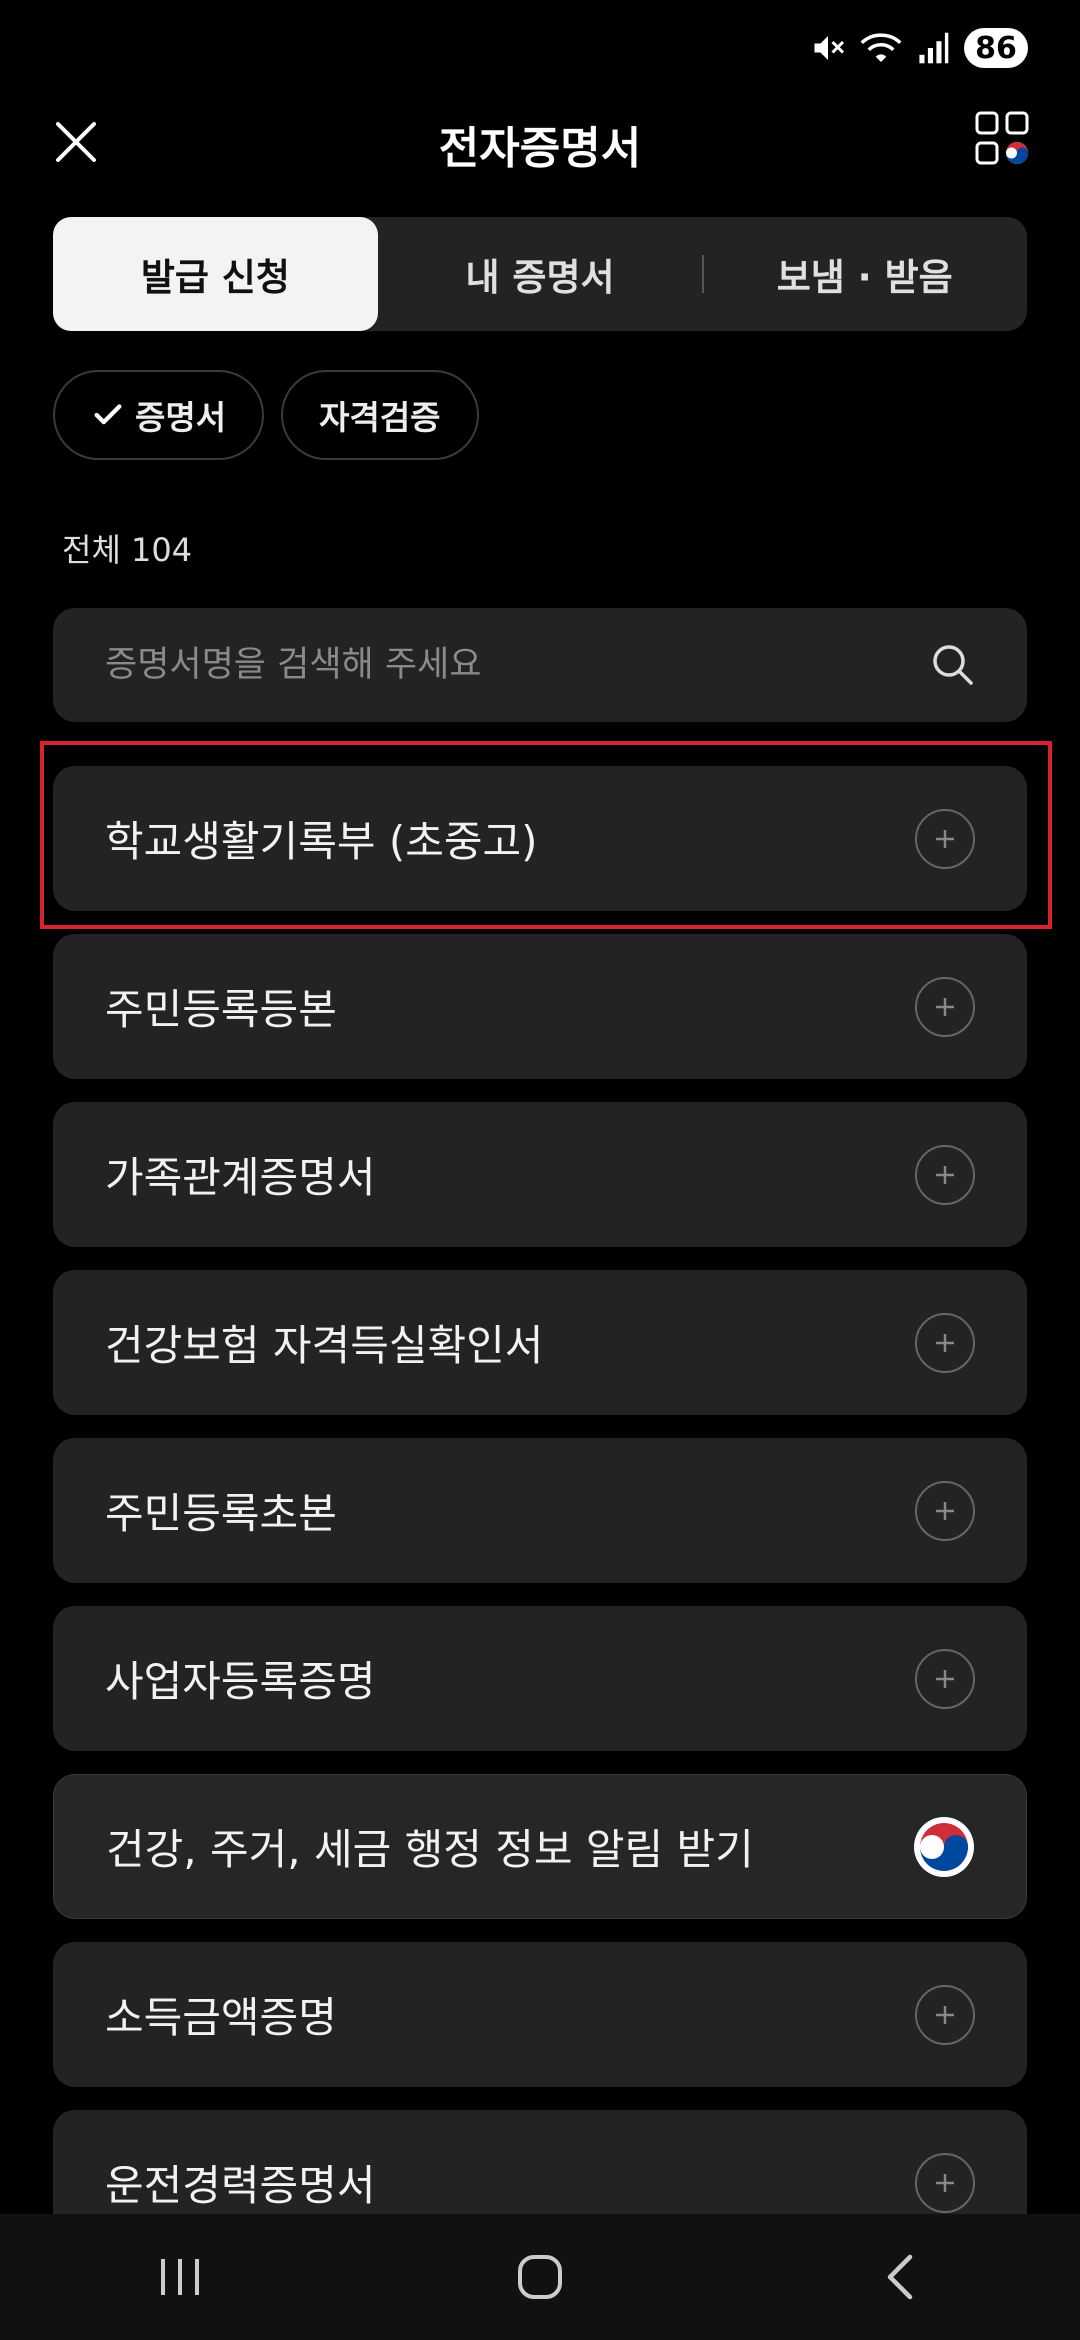 The height and width of the screenshot is (2340, 1080). I want to click on list-item-gov-notification: 건강, 주거, 세금 행정 정보 알림 받기, so click(540, 1846).